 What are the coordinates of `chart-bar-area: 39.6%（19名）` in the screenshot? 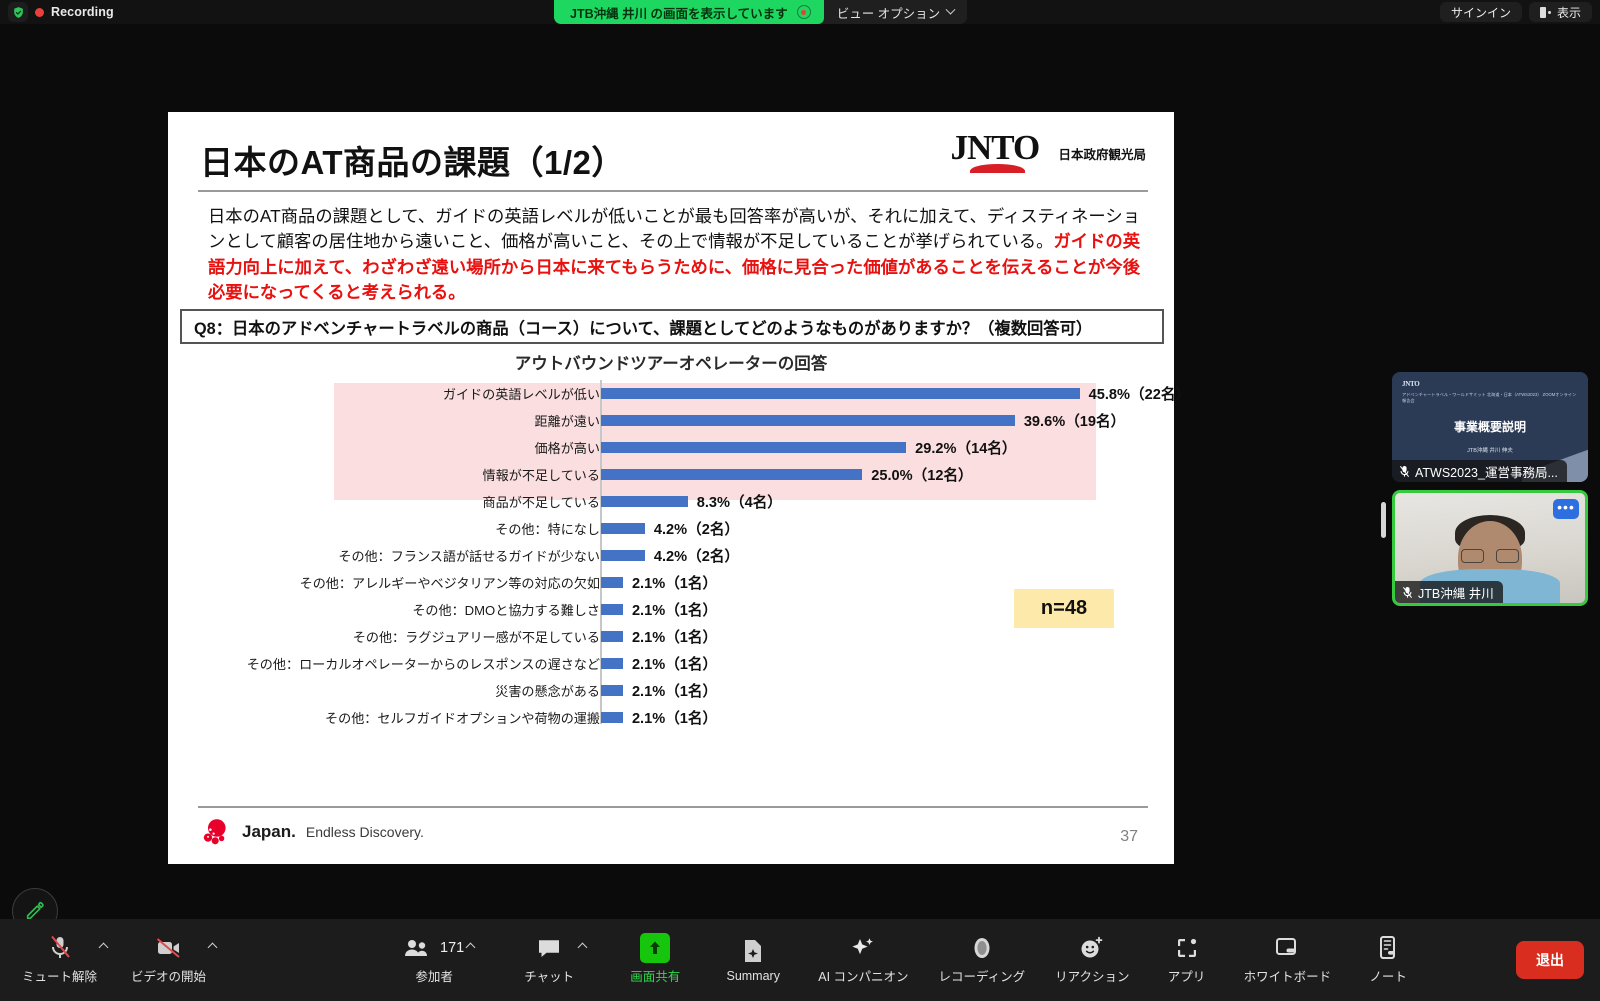 It's located at (863, 420).